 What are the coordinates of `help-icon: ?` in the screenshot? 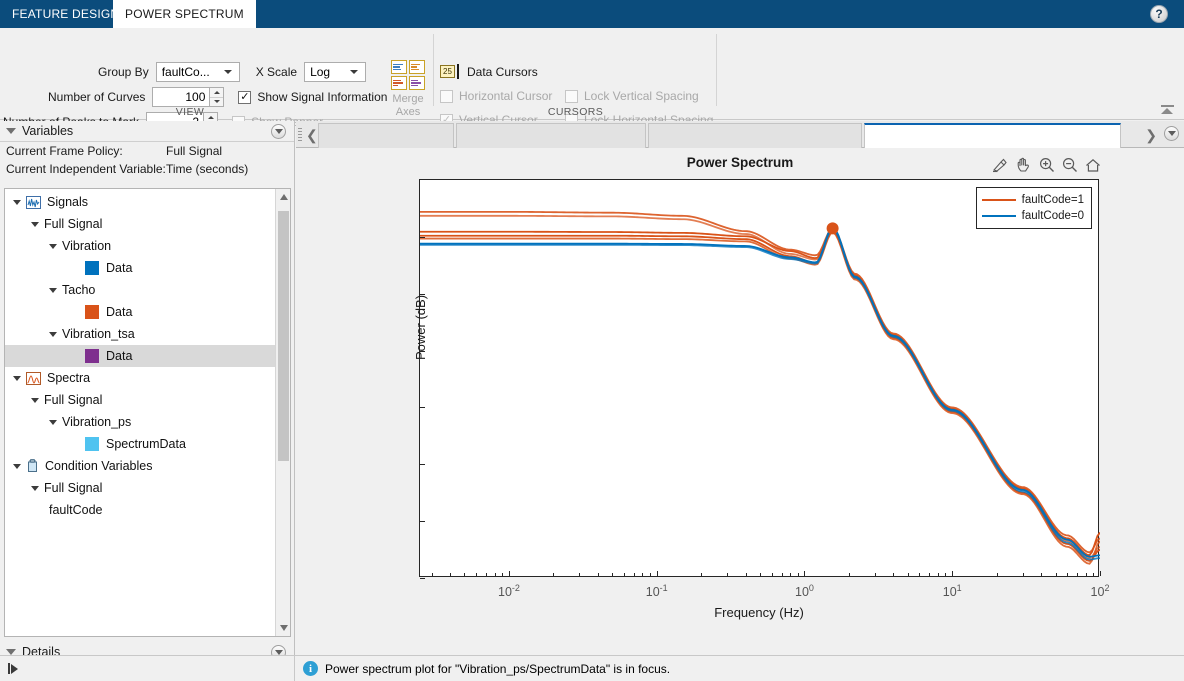 It's located at (1159, 14).